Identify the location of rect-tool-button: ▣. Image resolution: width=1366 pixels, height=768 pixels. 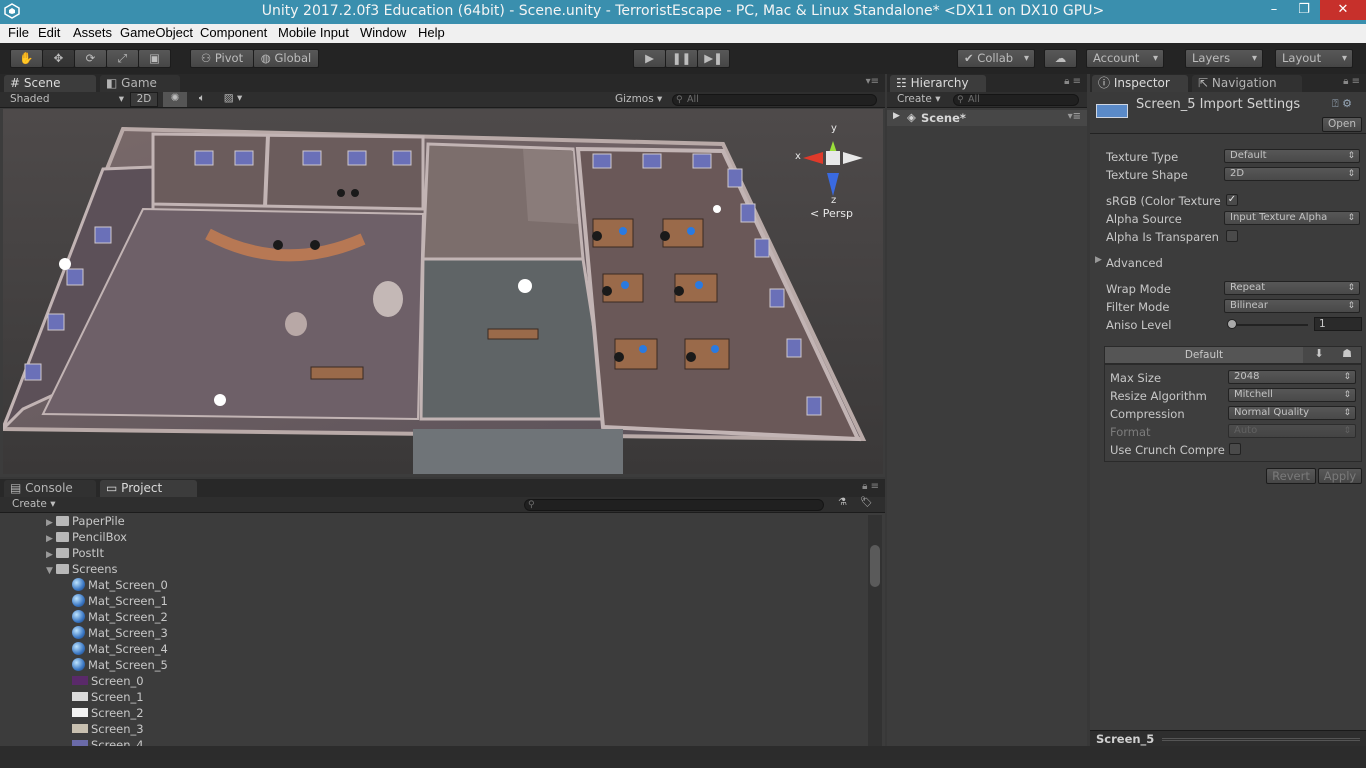
(154, 58).